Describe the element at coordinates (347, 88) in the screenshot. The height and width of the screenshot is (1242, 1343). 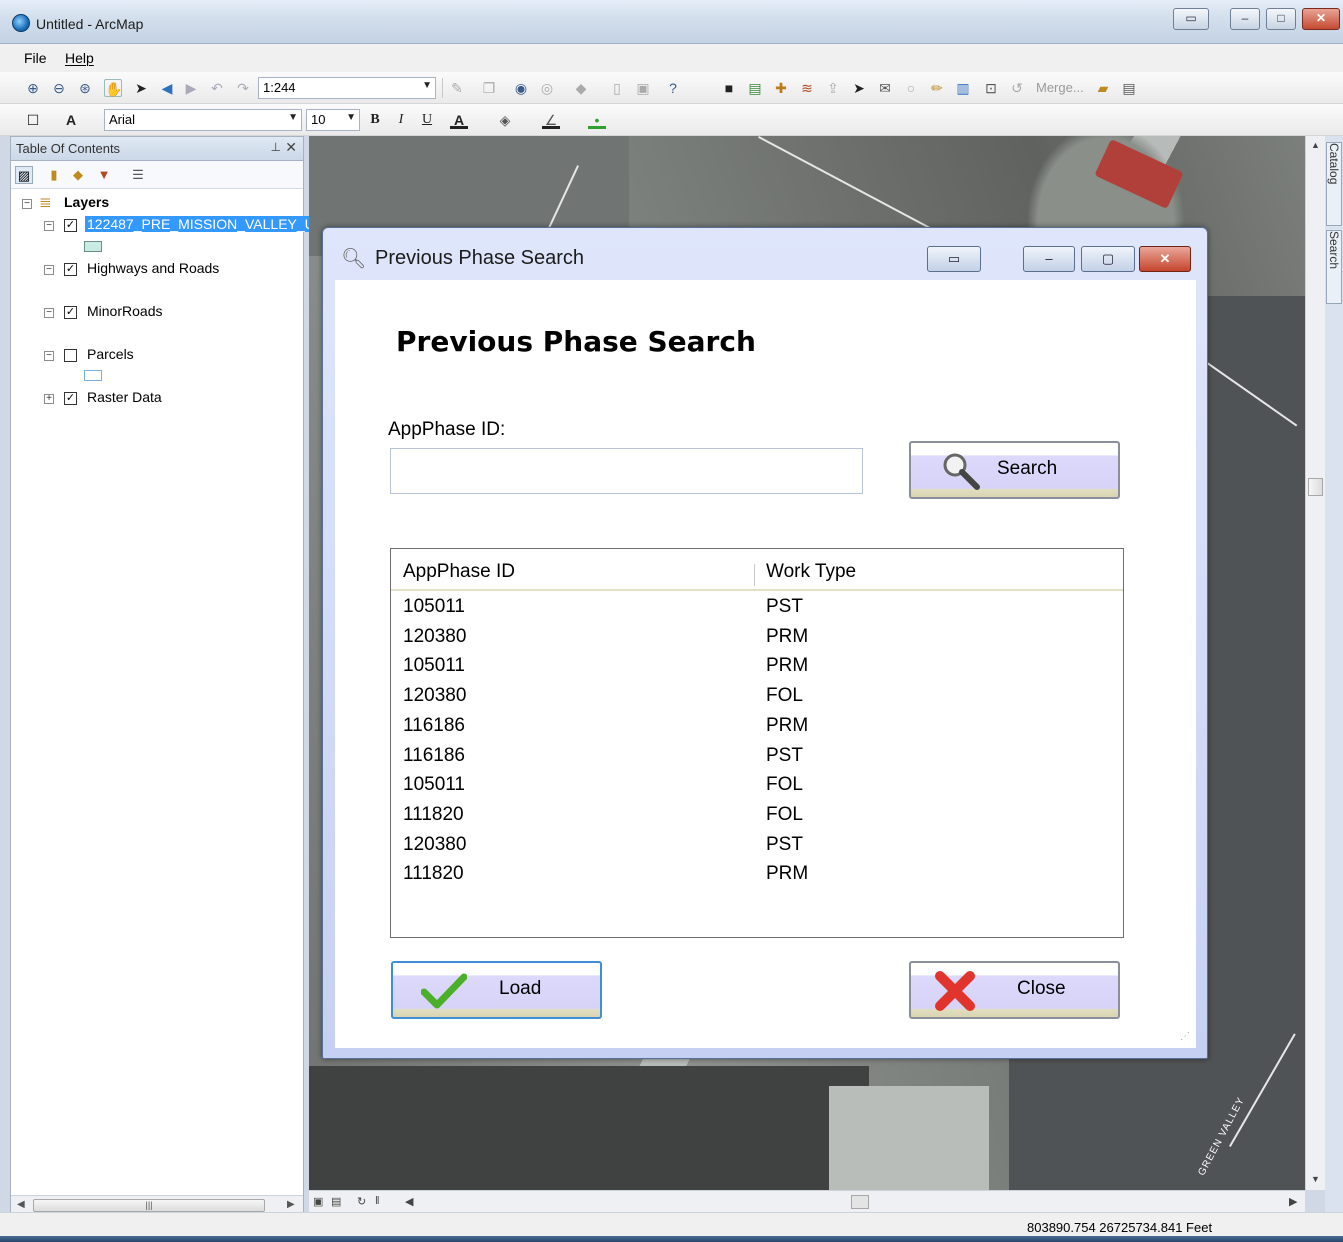
I see `map-scale-combo: 1:244 ▼` at that location.